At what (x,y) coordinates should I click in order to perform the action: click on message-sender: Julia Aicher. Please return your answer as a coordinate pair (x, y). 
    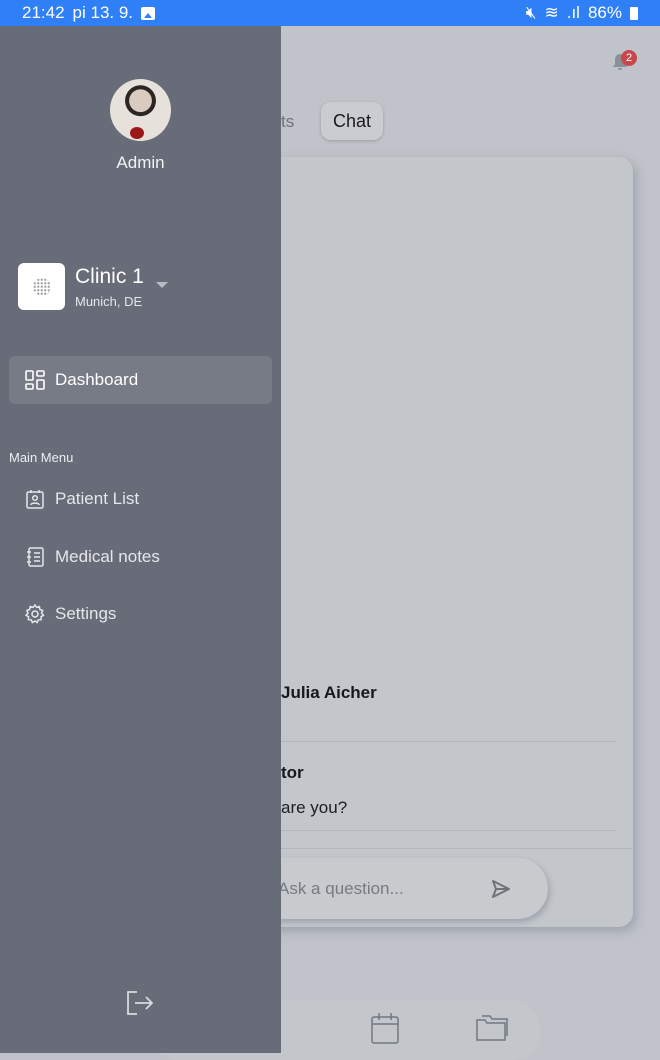
    Looking at the image, I should click on (329, 693).